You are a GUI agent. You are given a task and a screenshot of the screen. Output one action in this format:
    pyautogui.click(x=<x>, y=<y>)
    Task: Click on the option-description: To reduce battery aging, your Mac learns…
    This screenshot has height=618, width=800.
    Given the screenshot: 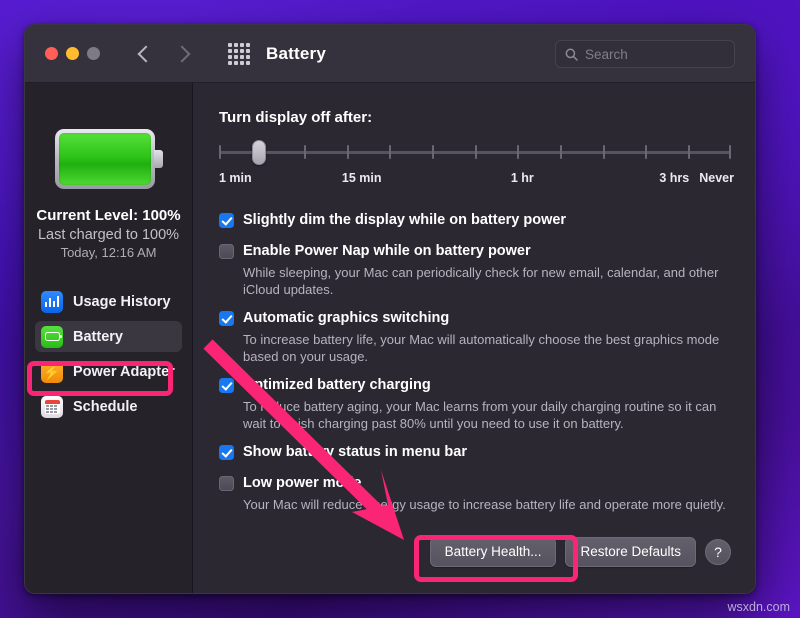 What is the action you would take?
    pyautogui.click(x=480, y=415)
    